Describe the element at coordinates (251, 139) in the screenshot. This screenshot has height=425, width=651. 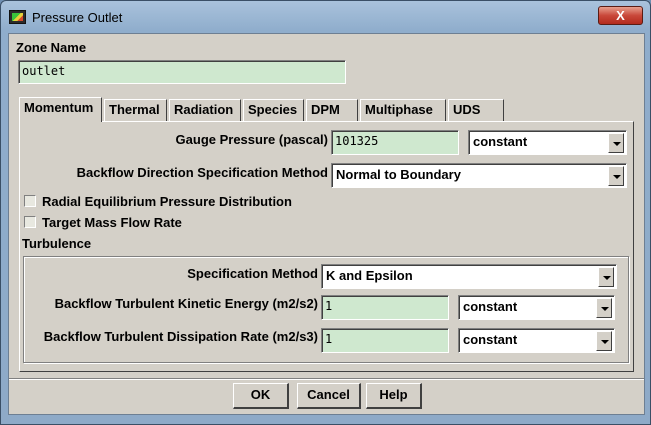
I see `gauge-pressure-label: Gauge Pressure (pascal)` at that location.